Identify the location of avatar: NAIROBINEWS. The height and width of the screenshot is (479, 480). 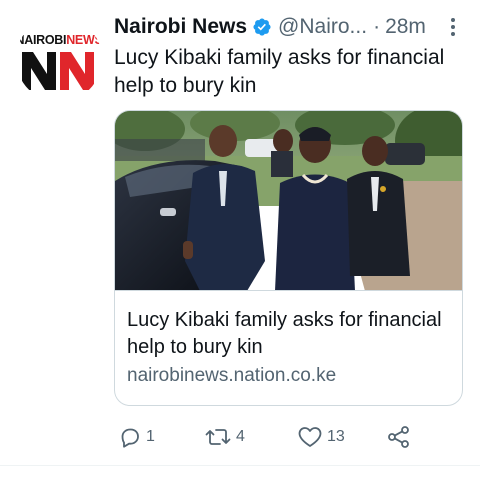
(59, 59).